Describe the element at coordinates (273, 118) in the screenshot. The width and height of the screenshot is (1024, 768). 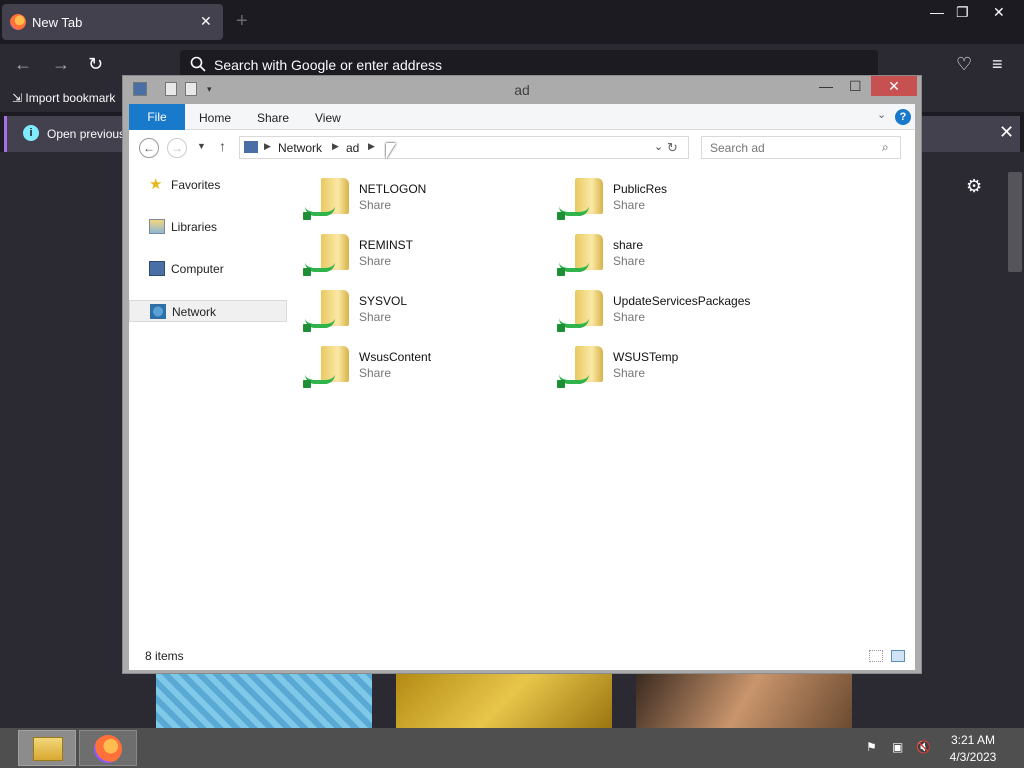
I see `tab-share: Share` at that location.